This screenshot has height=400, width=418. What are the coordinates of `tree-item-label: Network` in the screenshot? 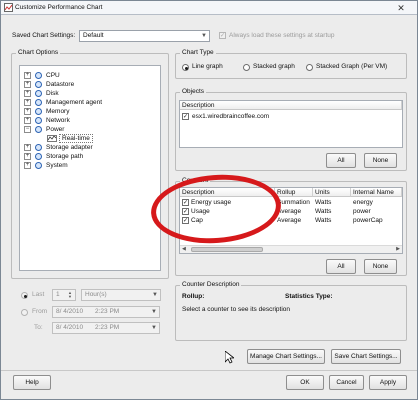 It's located at (58, 120).